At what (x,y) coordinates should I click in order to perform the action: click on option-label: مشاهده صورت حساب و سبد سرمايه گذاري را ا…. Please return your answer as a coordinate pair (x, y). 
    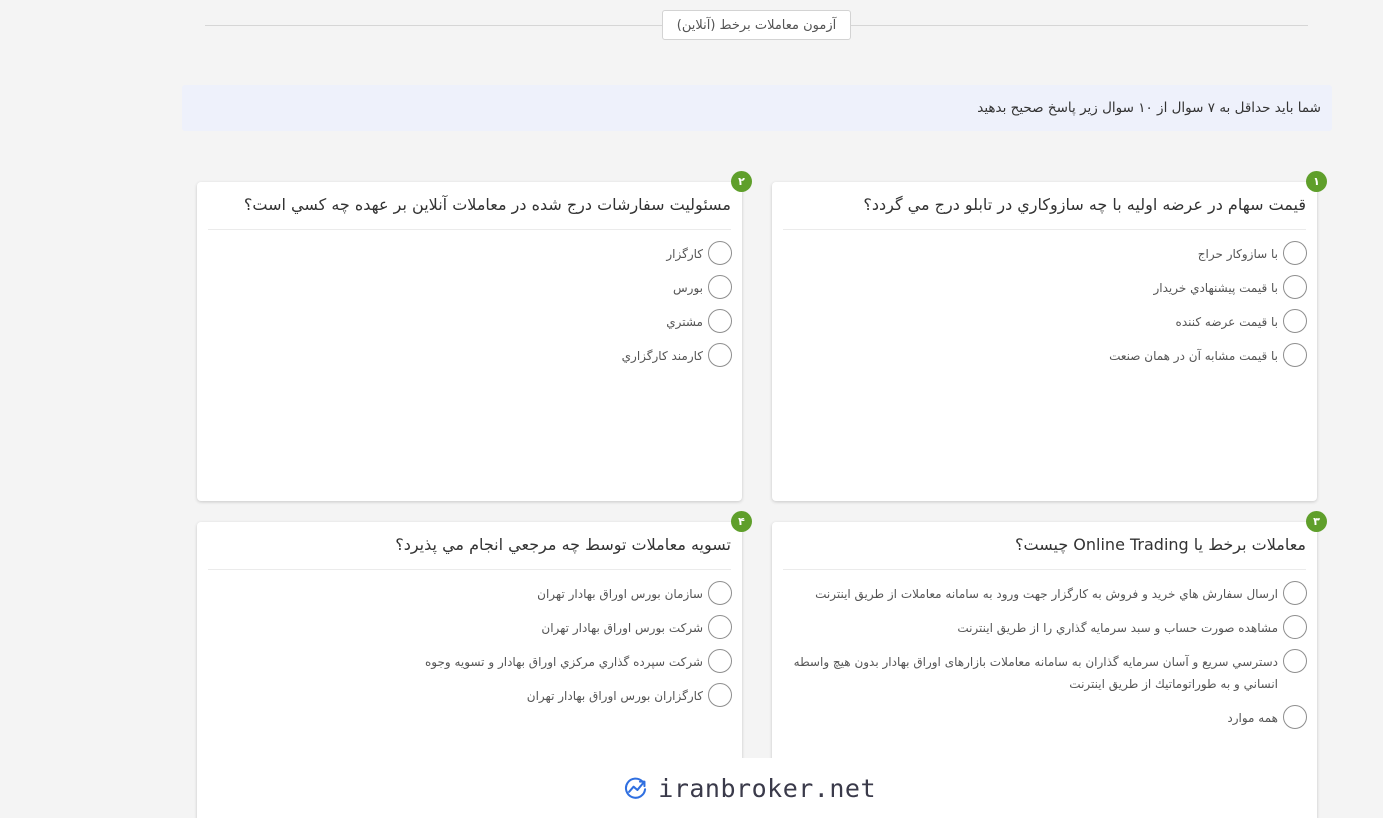
    Looking at the image, I should click on (1117, 628).